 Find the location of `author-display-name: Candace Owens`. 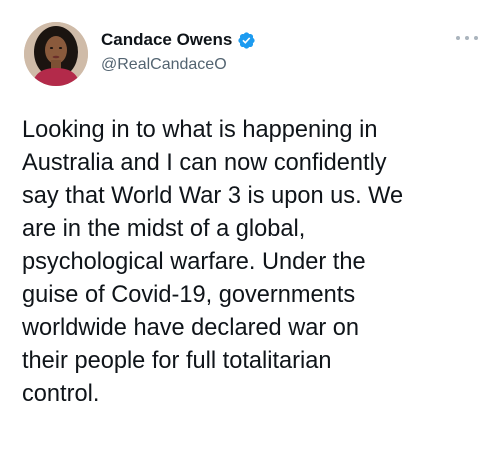

author-display-name: Candace Owens is located at coordinates (166, 40).